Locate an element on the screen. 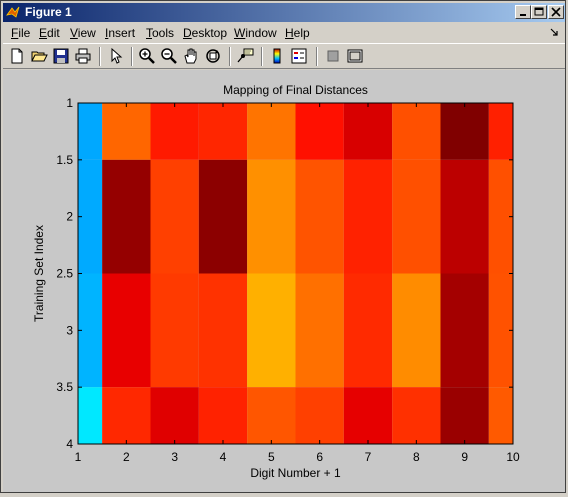  maximize-button is located at coordinates (539, 12).